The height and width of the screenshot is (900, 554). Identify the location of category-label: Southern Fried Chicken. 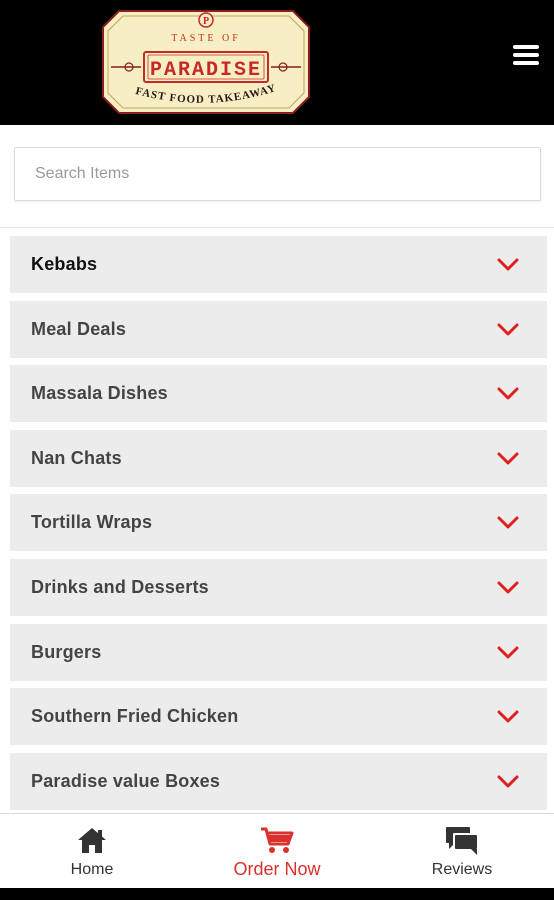
(135, 716).